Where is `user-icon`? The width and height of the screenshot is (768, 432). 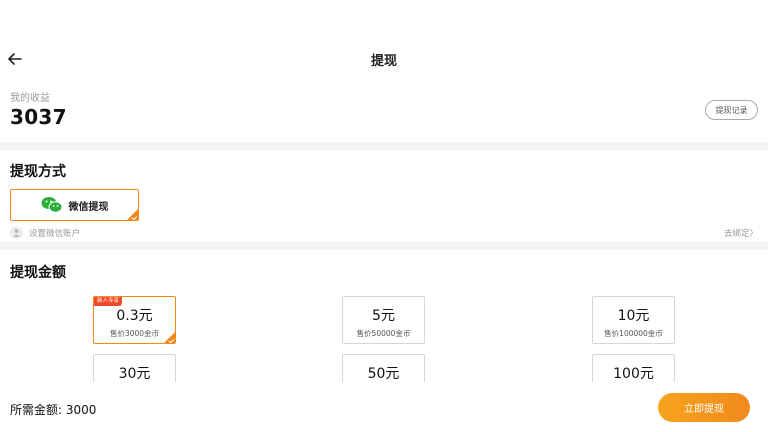
user-icon is located at coordinates (16, 232).